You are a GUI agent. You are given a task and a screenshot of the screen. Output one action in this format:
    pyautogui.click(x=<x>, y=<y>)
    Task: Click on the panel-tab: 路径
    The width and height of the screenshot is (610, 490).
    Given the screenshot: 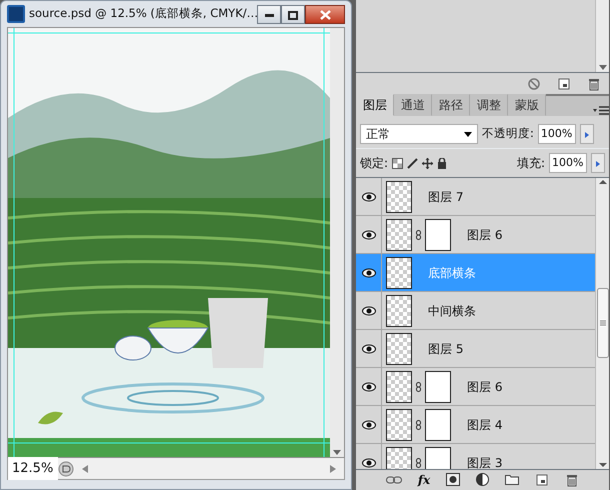 What is the action you would take?
    pyautogui.click(x=451, y=105)
    